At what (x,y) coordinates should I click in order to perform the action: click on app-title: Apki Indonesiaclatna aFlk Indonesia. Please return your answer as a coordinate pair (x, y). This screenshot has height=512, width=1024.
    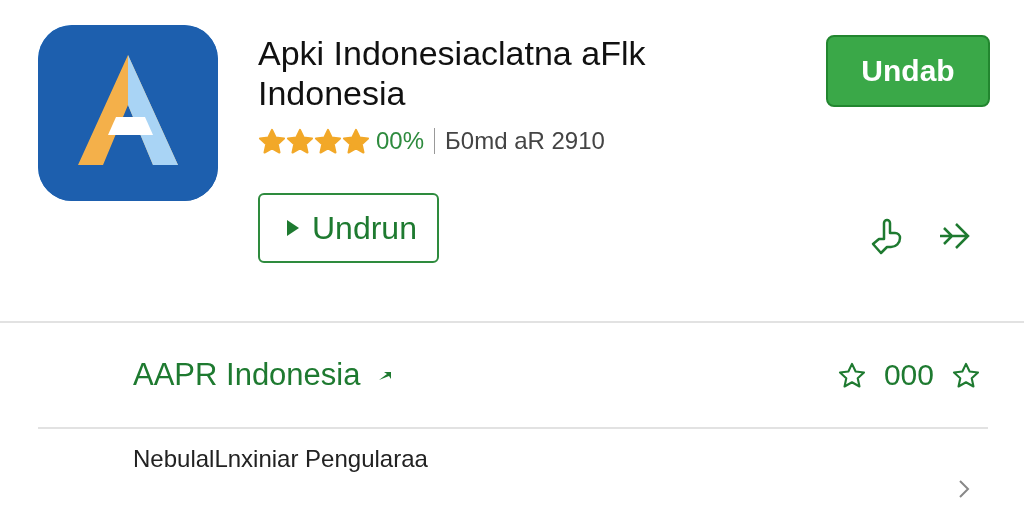
    Looking at the image, I should click on (452, 73).